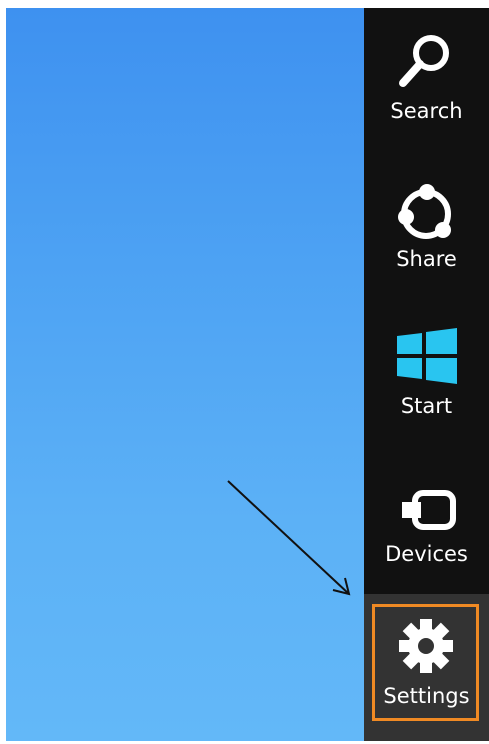  Describe the element at coordinates (429, 510) in the screenshot. I see `devices-icon` at that location.